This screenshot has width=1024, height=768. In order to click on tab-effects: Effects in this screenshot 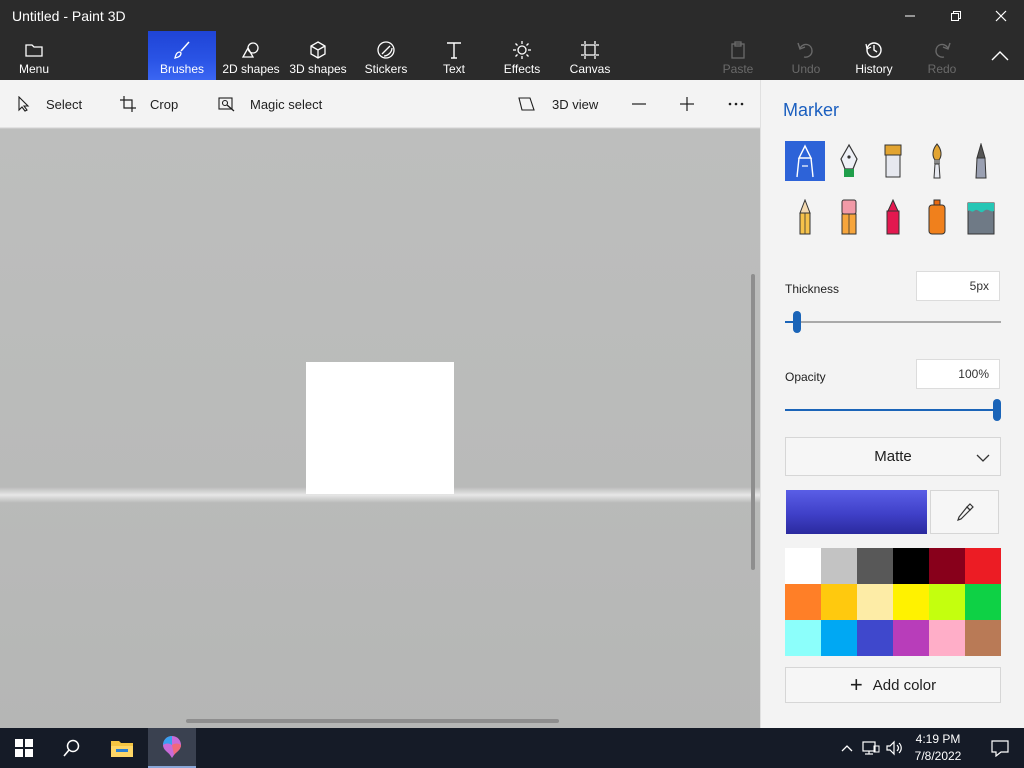, I will do `click(522, 55)`.